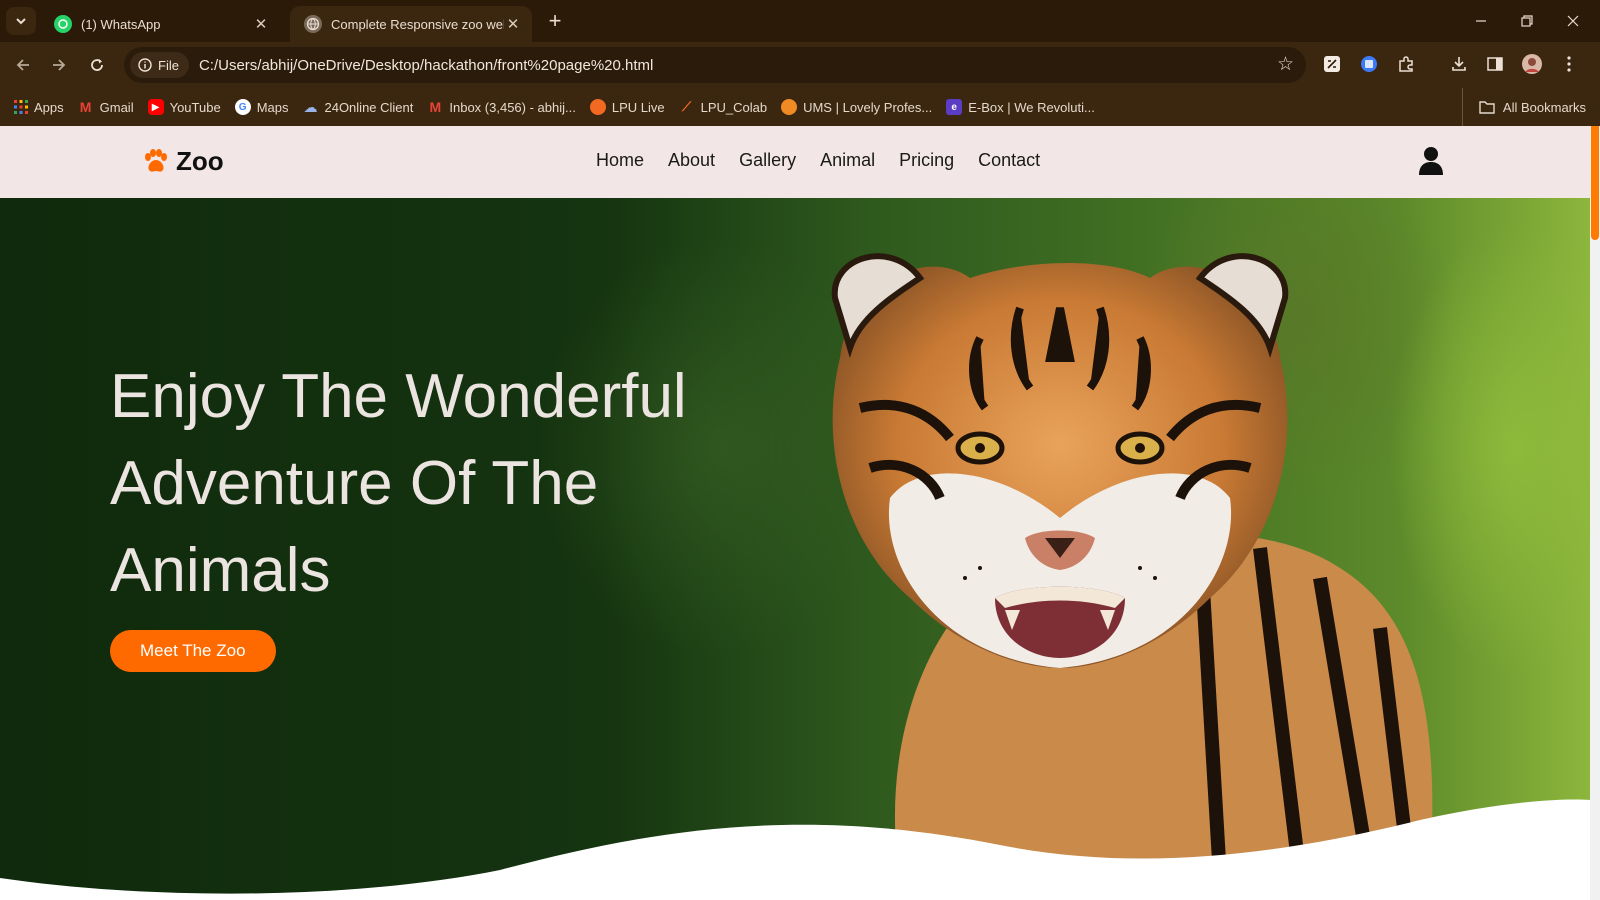 The width and height of the screenshot is (1600, 900). What do you see at coordinates (195, 107) in the screenshot?
I see `bookmark-label: YouTube` at bounding box center [195, 107].